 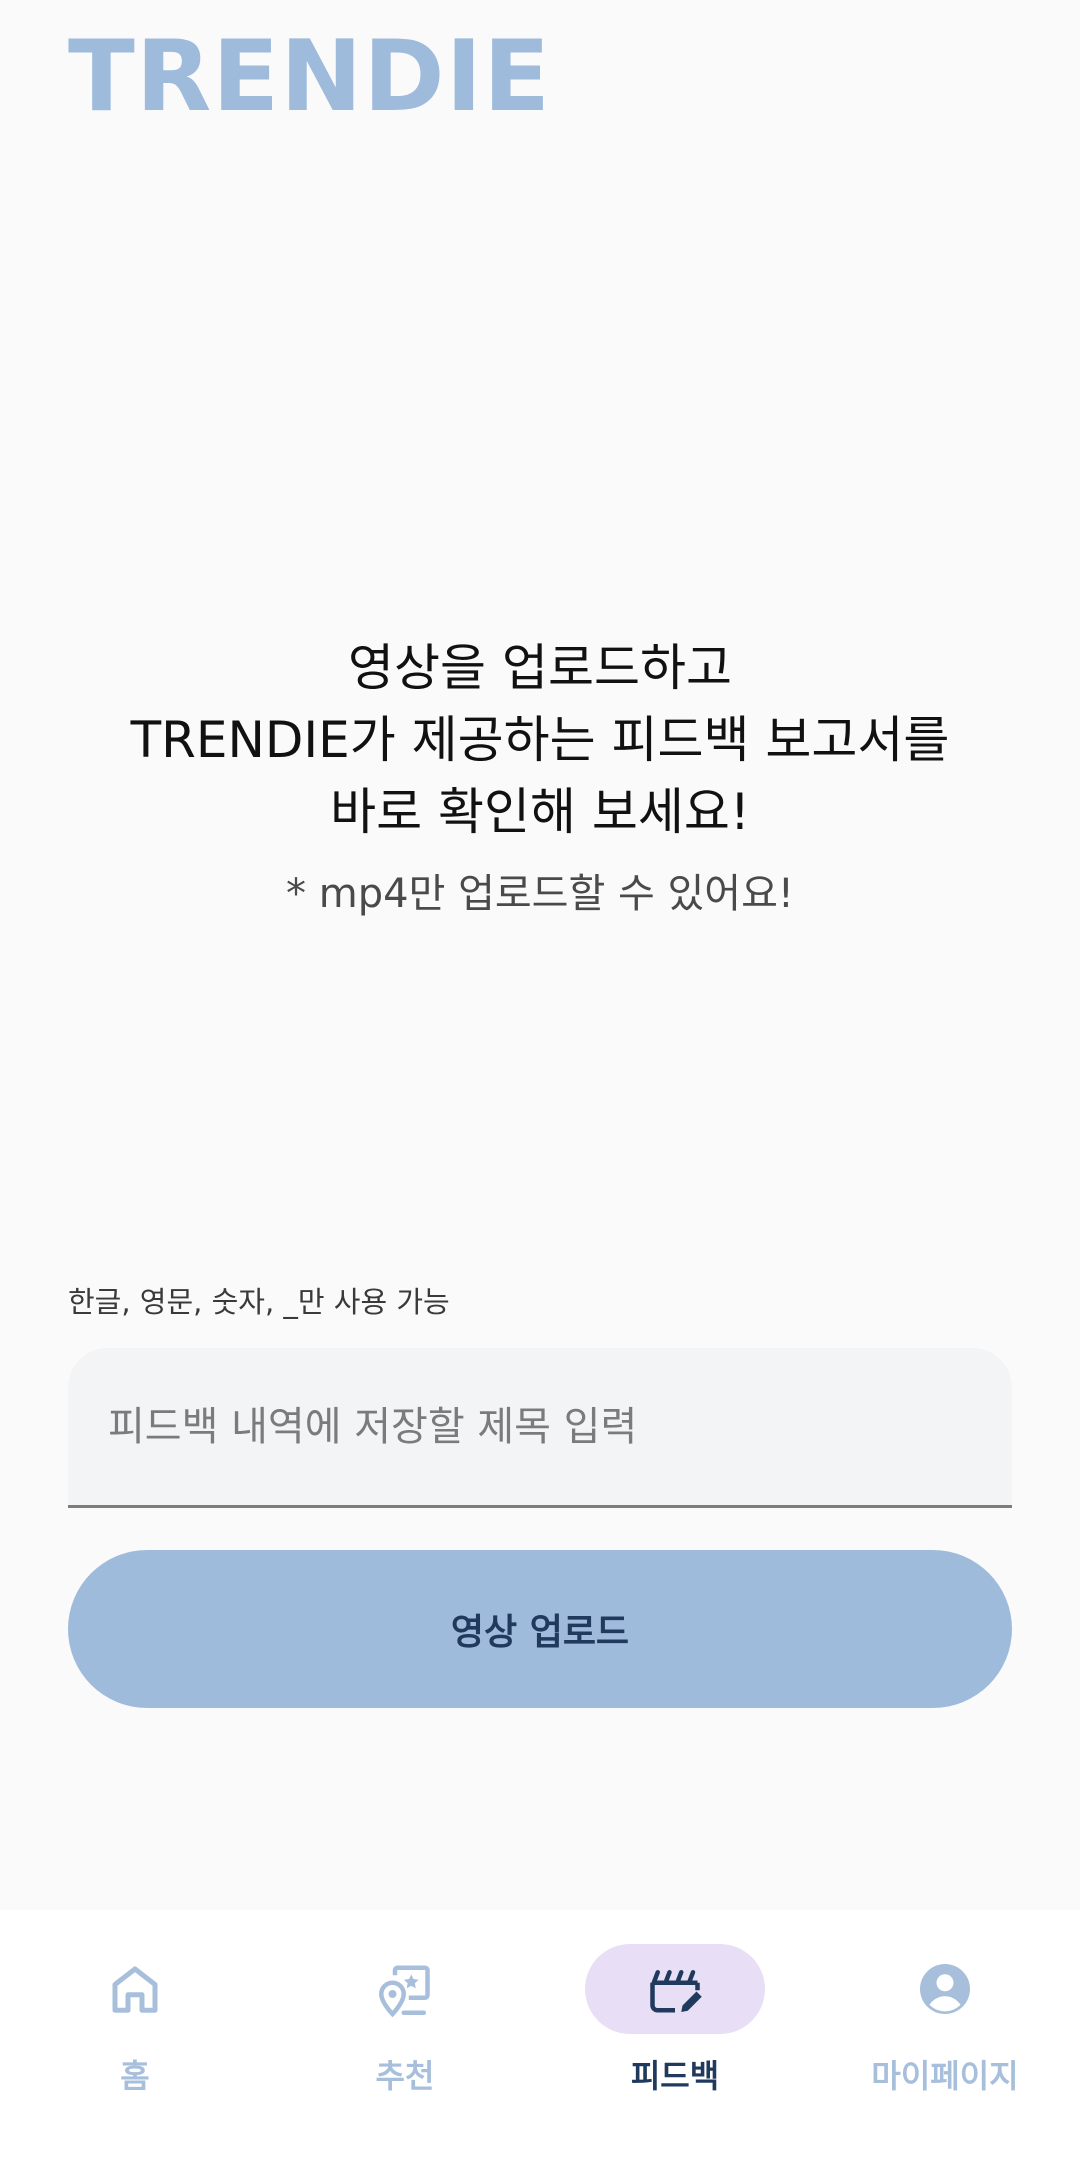 I want to click on title-input, so click(x=538, y=1426).